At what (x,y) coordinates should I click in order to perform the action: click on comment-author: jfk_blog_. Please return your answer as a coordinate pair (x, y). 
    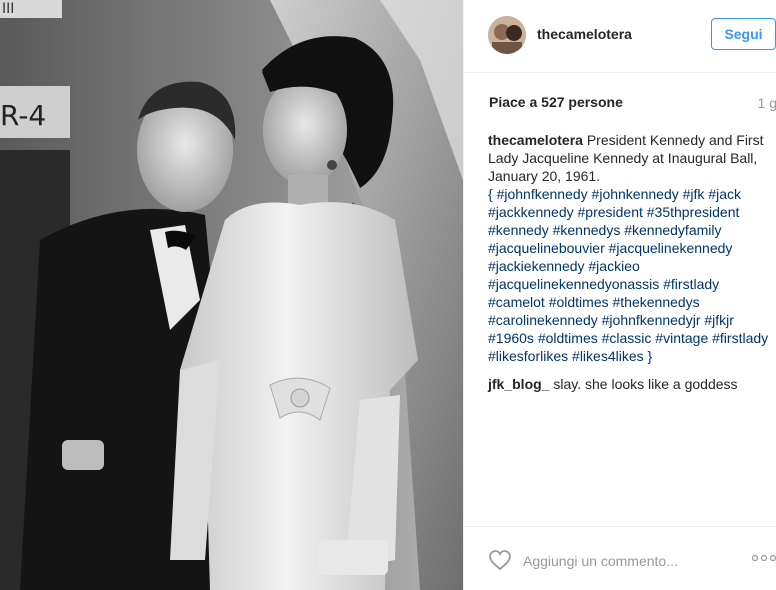
    Looking at the image, I should click on (518, 384).